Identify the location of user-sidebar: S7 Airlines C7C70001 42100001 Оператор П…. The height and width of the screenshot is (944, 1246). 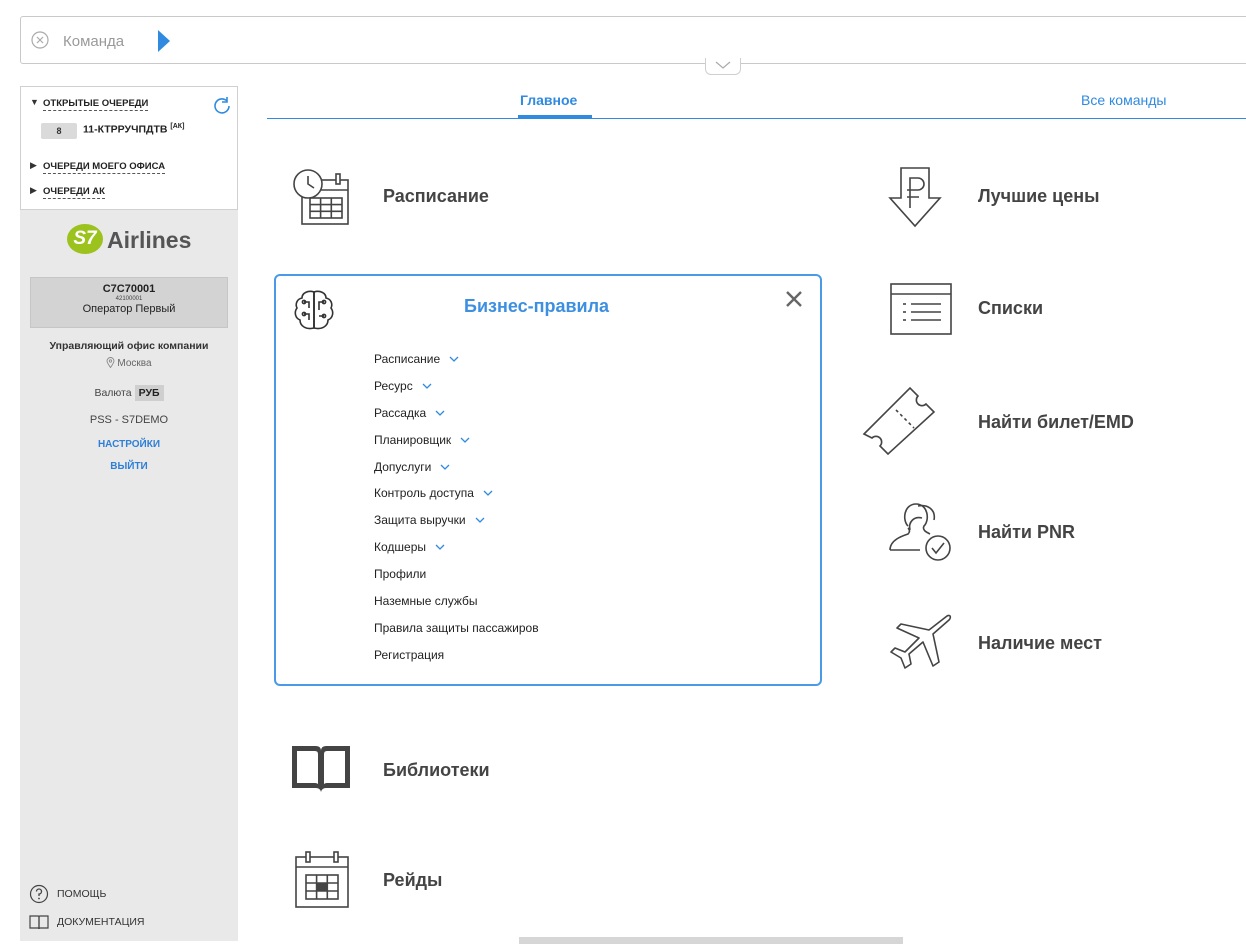
(129, 575).